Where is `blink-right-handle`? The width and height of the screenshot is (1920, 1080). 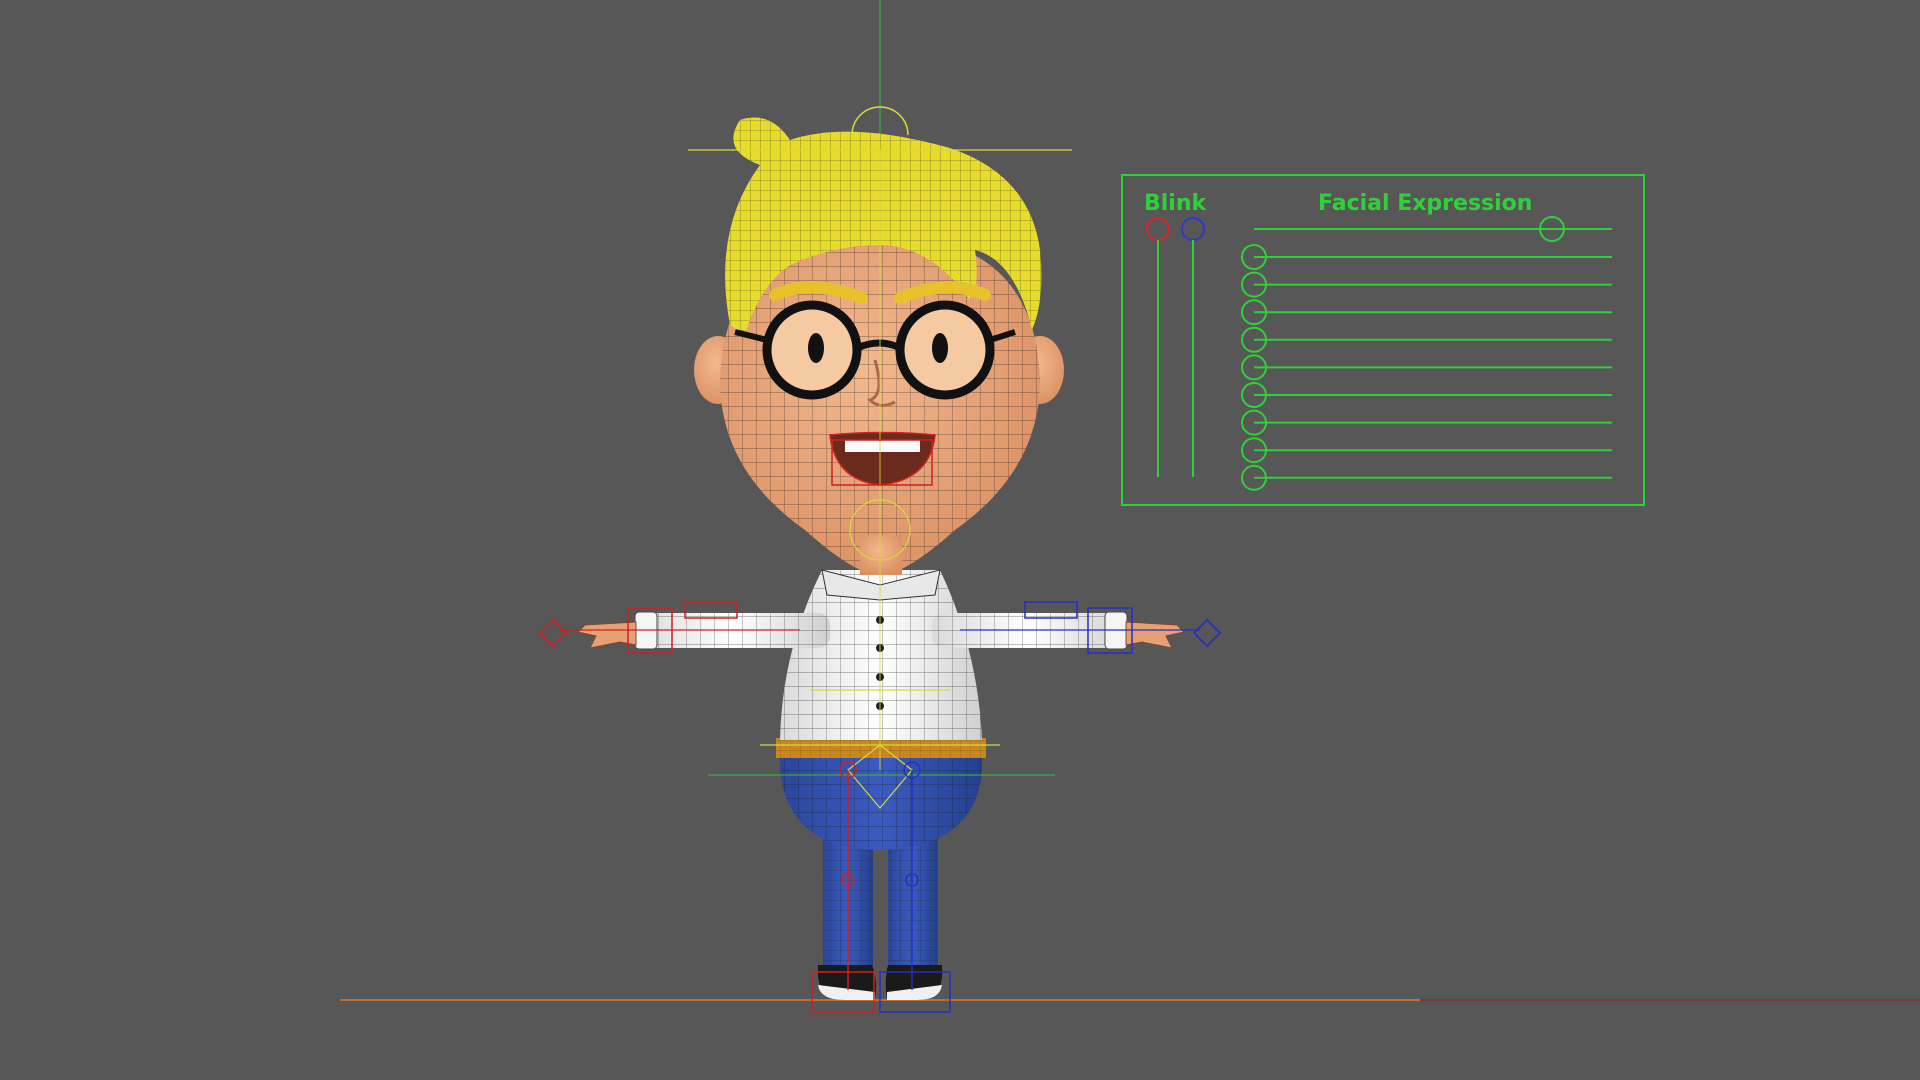
blink-right-handle is located at coordinates (1193, 229).